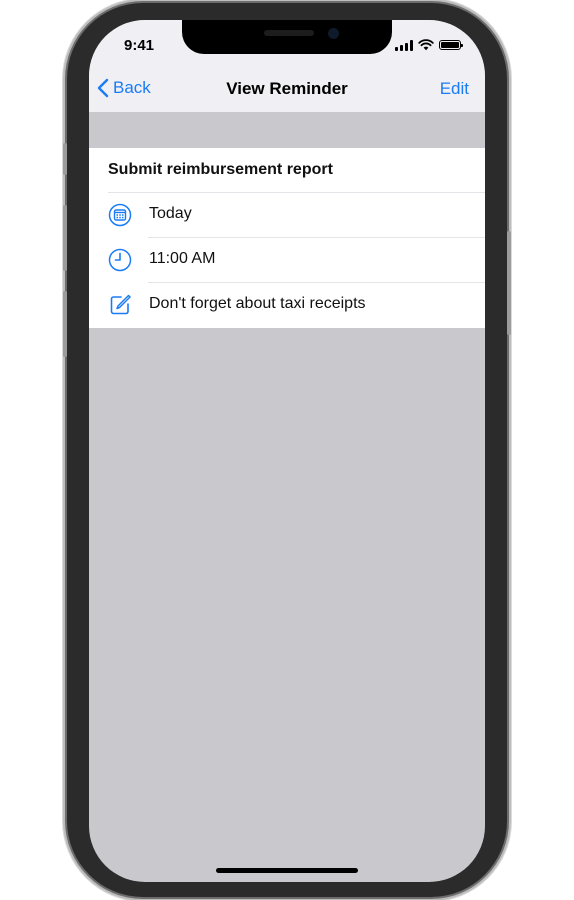 The width and height of the screenshot is (574, 900). What do you see at coordinates (65, 324) in the screenshot?
I see `volume-down-button` at bounding box center [65, 324].